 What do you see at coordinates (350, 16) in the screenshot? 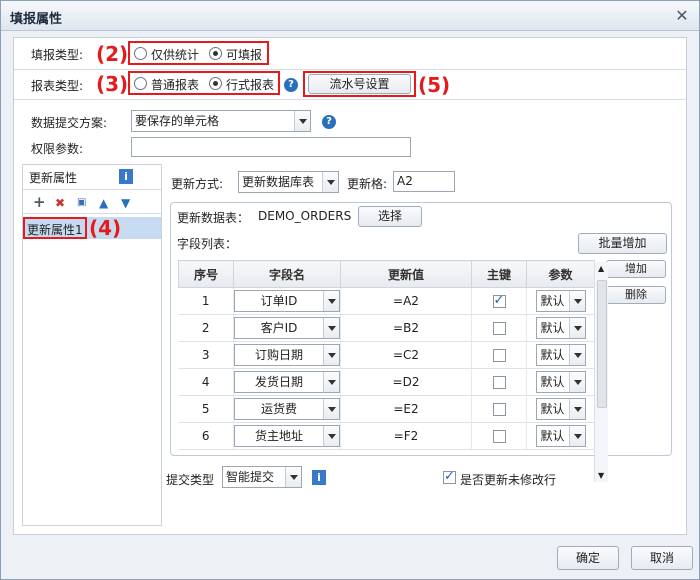
I see `title-bar: 填报属性 ✕` at bounding box center [350, 16].